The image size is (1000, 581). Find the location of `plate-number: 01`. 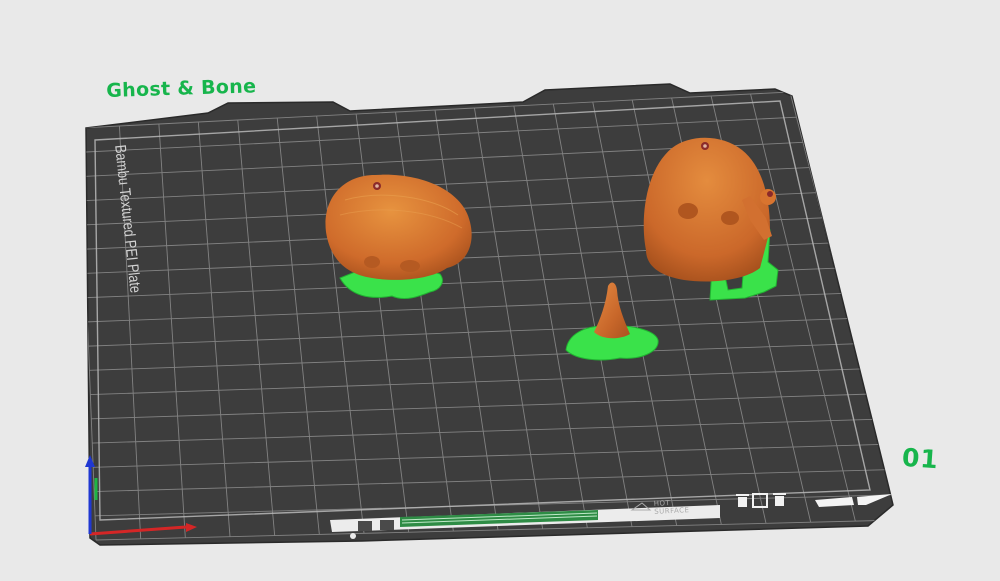

plate-number: 01 is located at coordinates (920, 458).